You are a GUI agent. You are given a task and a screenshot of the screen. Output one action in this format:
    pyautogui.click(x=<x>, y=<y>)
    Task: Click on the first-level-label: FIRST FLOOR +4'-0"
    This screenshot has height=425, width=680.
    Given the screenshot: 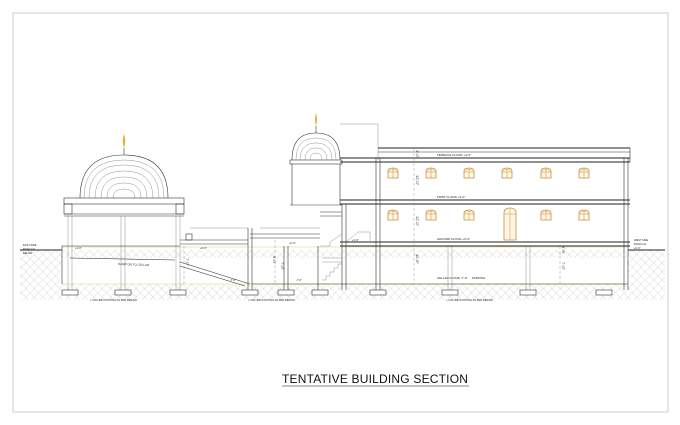 What is the action you would take?
    pyautogui.click(x=451, y=197)
    